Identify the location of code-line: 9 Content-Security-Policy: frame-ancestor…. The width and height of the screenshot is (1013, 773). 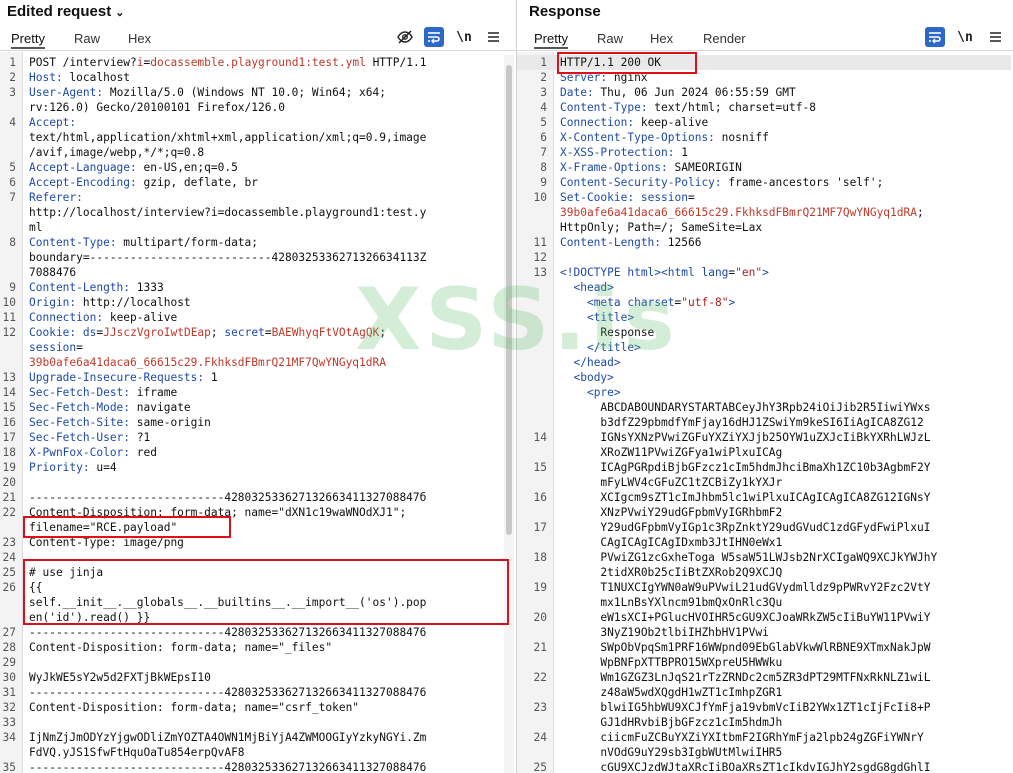
(764, 182).